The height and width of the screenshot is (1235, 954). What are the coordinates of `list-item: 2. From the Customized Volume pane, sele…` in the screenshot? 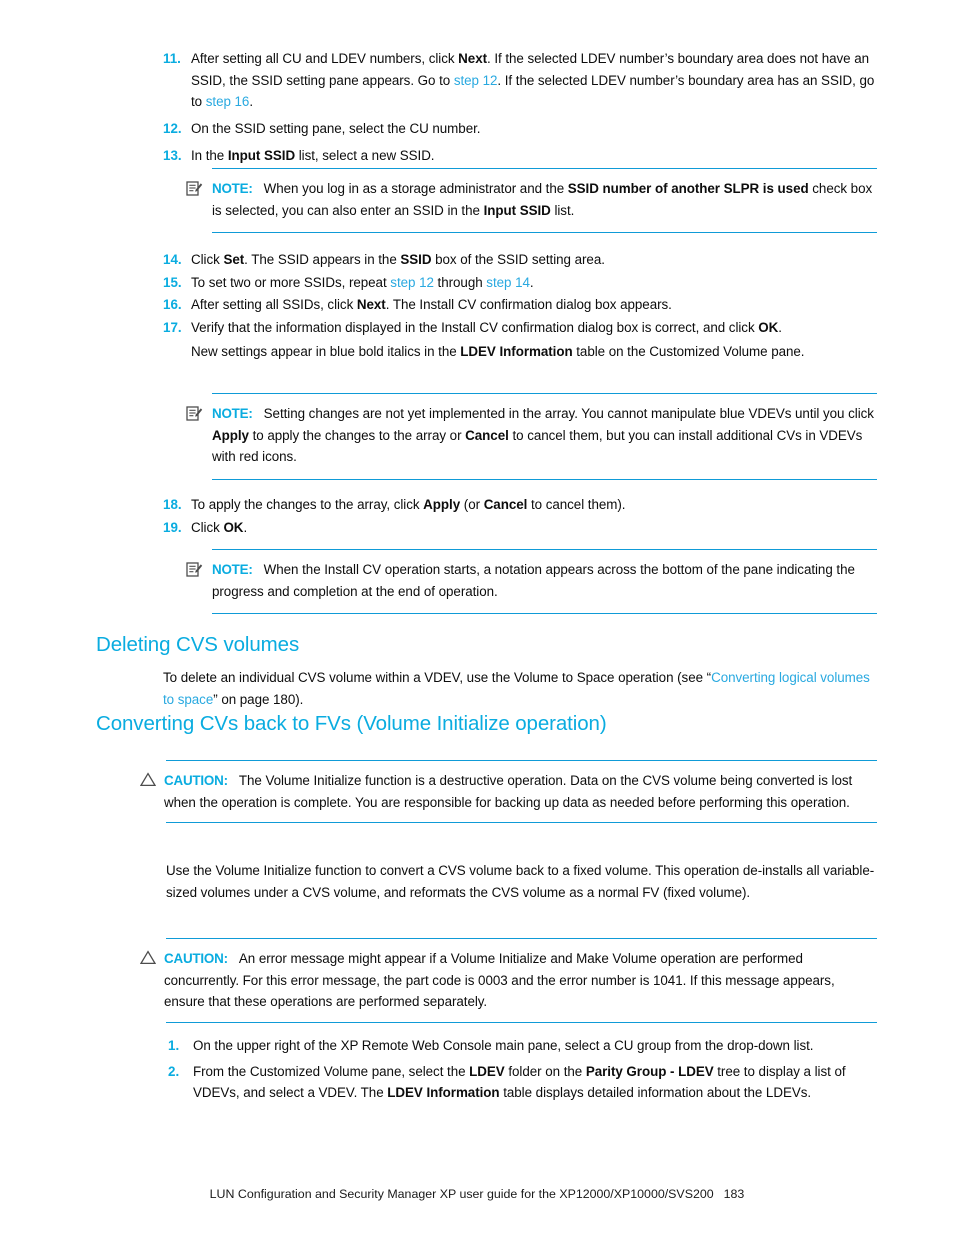 It's located at (522, 1082).